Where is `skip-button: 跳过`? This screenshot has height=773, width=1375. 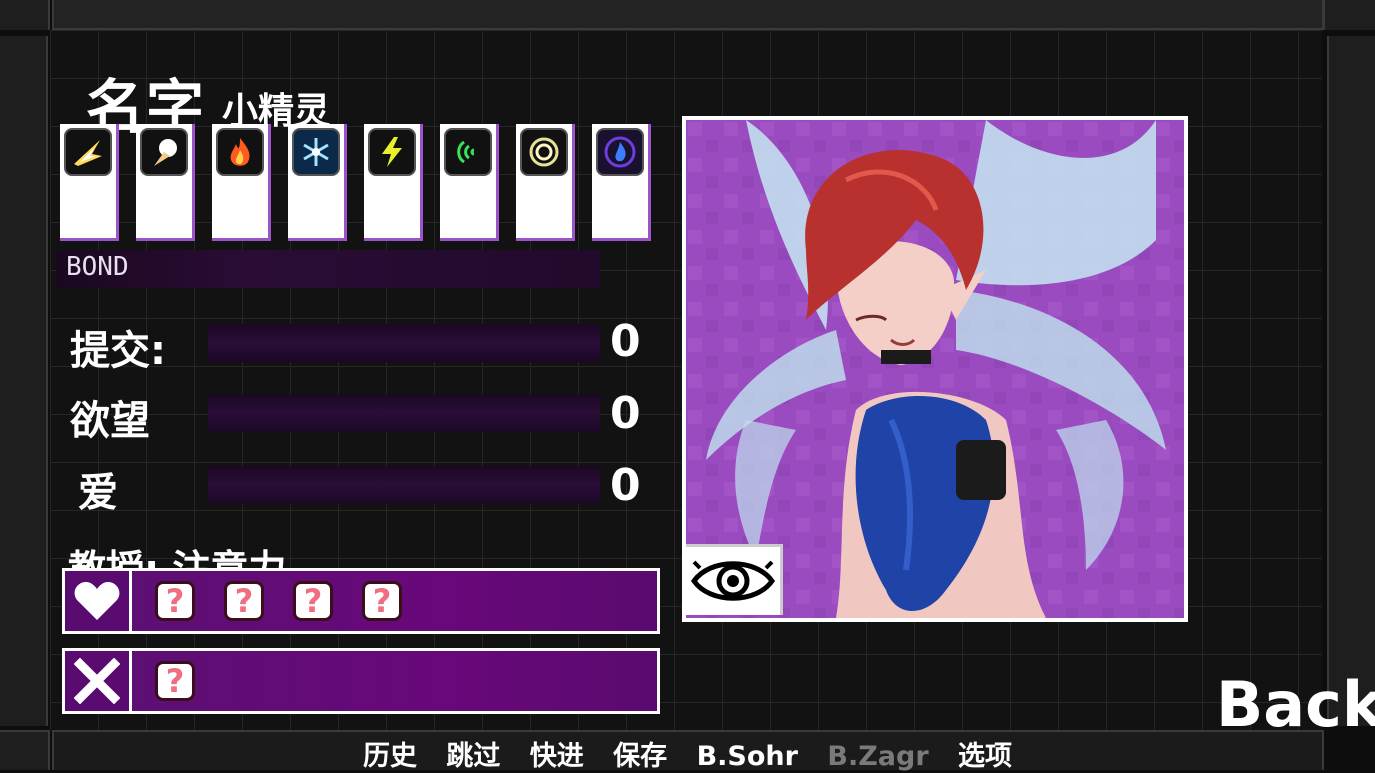 skip-button: 跳过 is located at coordinates (473, 756).